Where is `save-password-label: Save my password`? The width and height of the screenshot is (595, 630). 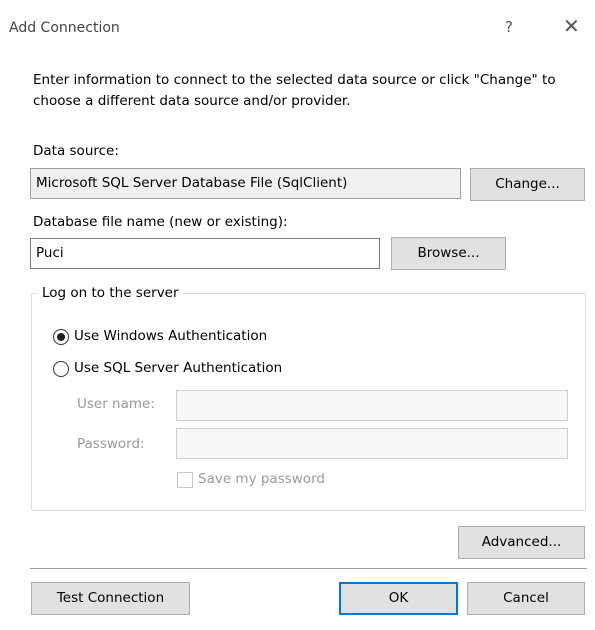 save-password-label: Save my password is located at coordinates (261, 479).